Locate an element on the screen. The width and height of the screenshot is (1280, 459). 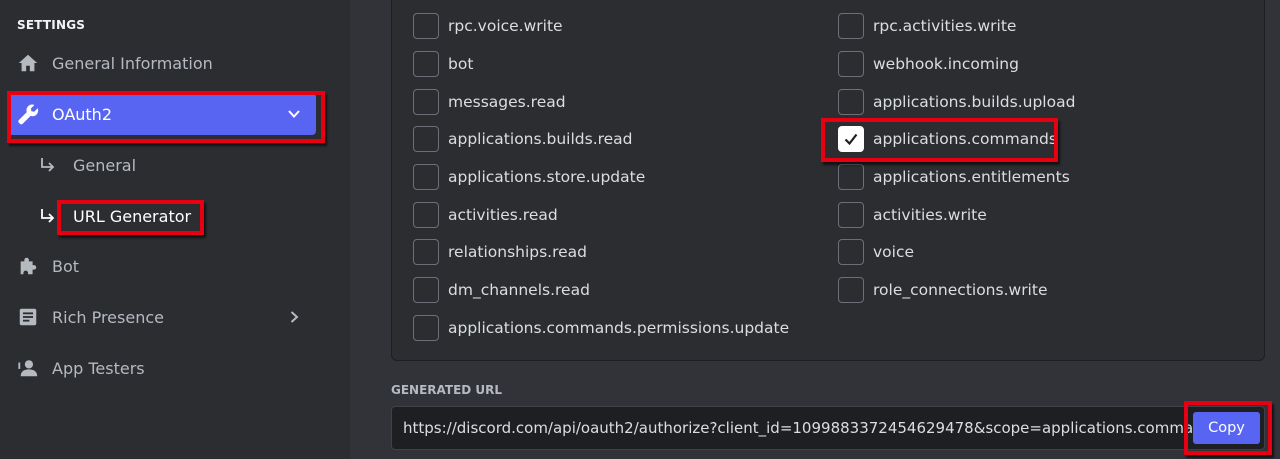
scope-checkbox-rpc-voice-write: rpc.voice.write is located at coordinates (488, 26).